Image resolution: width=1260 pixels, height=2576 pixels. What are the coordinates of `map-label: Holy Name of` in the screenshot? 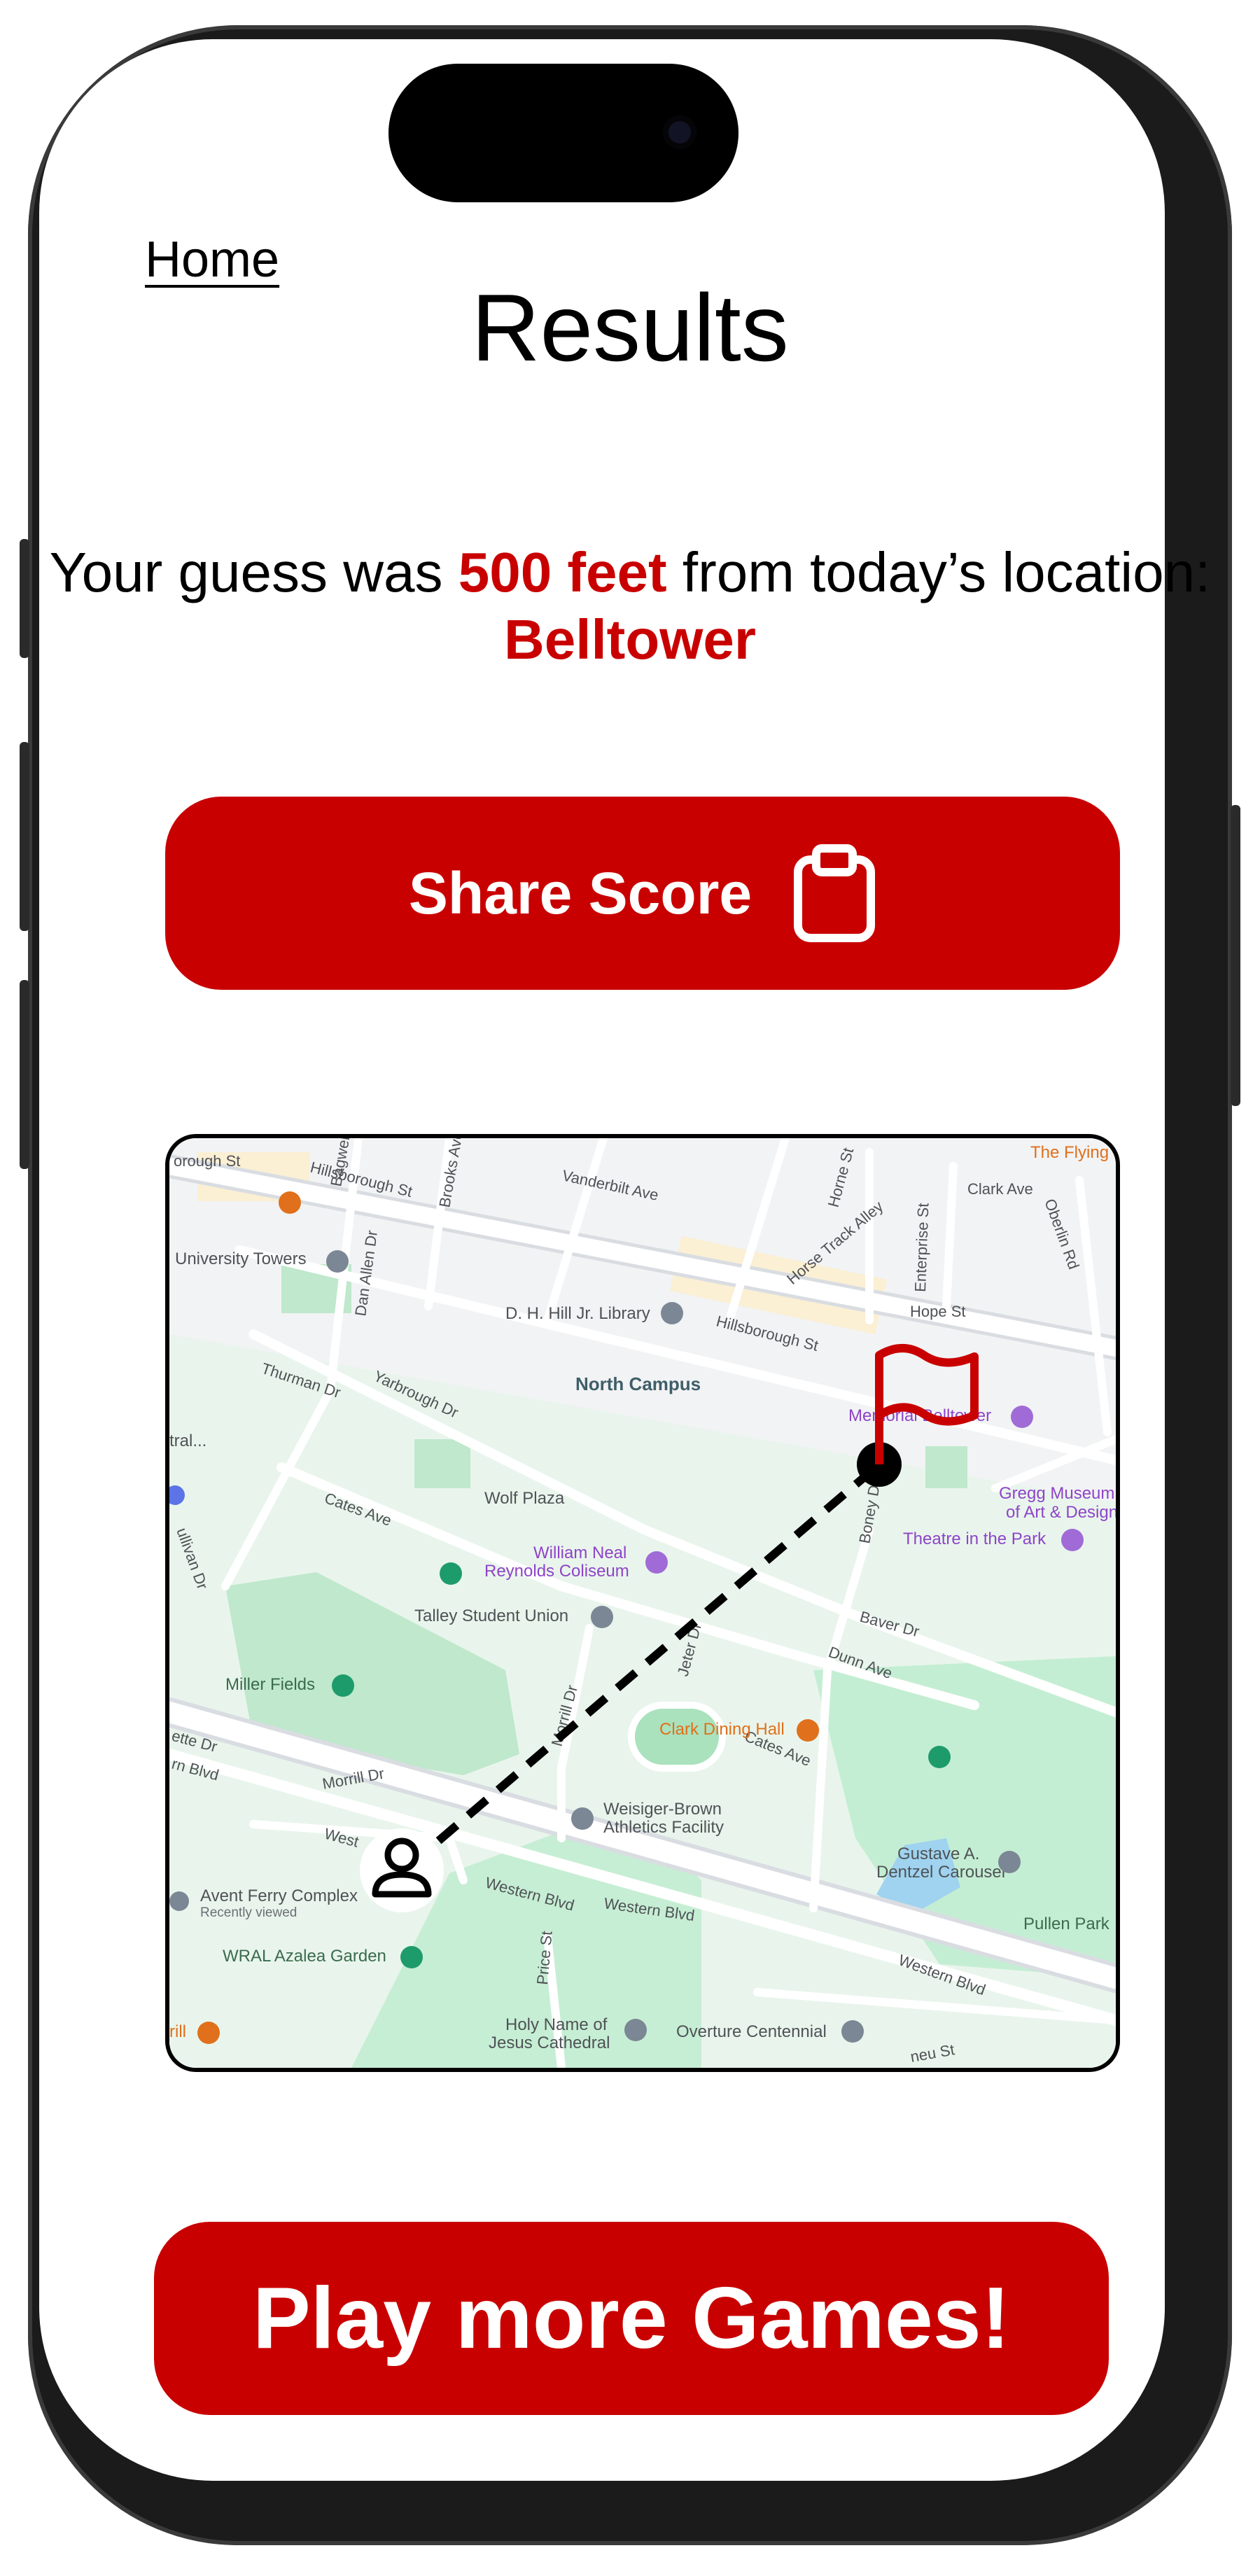 It's located at (556, 2024).